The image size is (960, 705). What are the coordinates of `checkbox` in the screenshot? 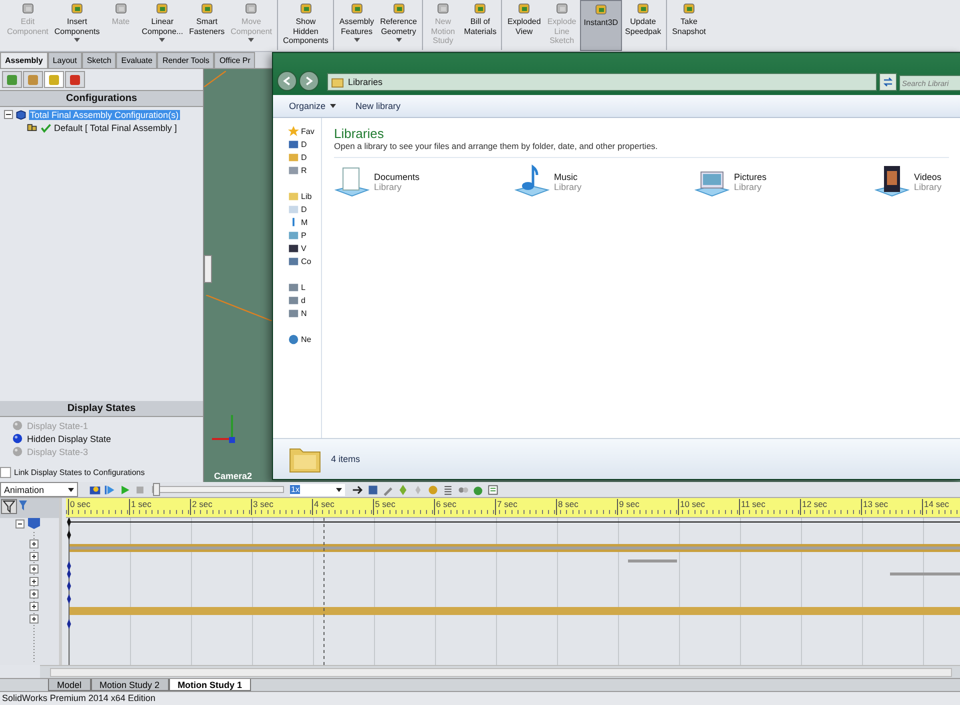 It's located at (5, 472).